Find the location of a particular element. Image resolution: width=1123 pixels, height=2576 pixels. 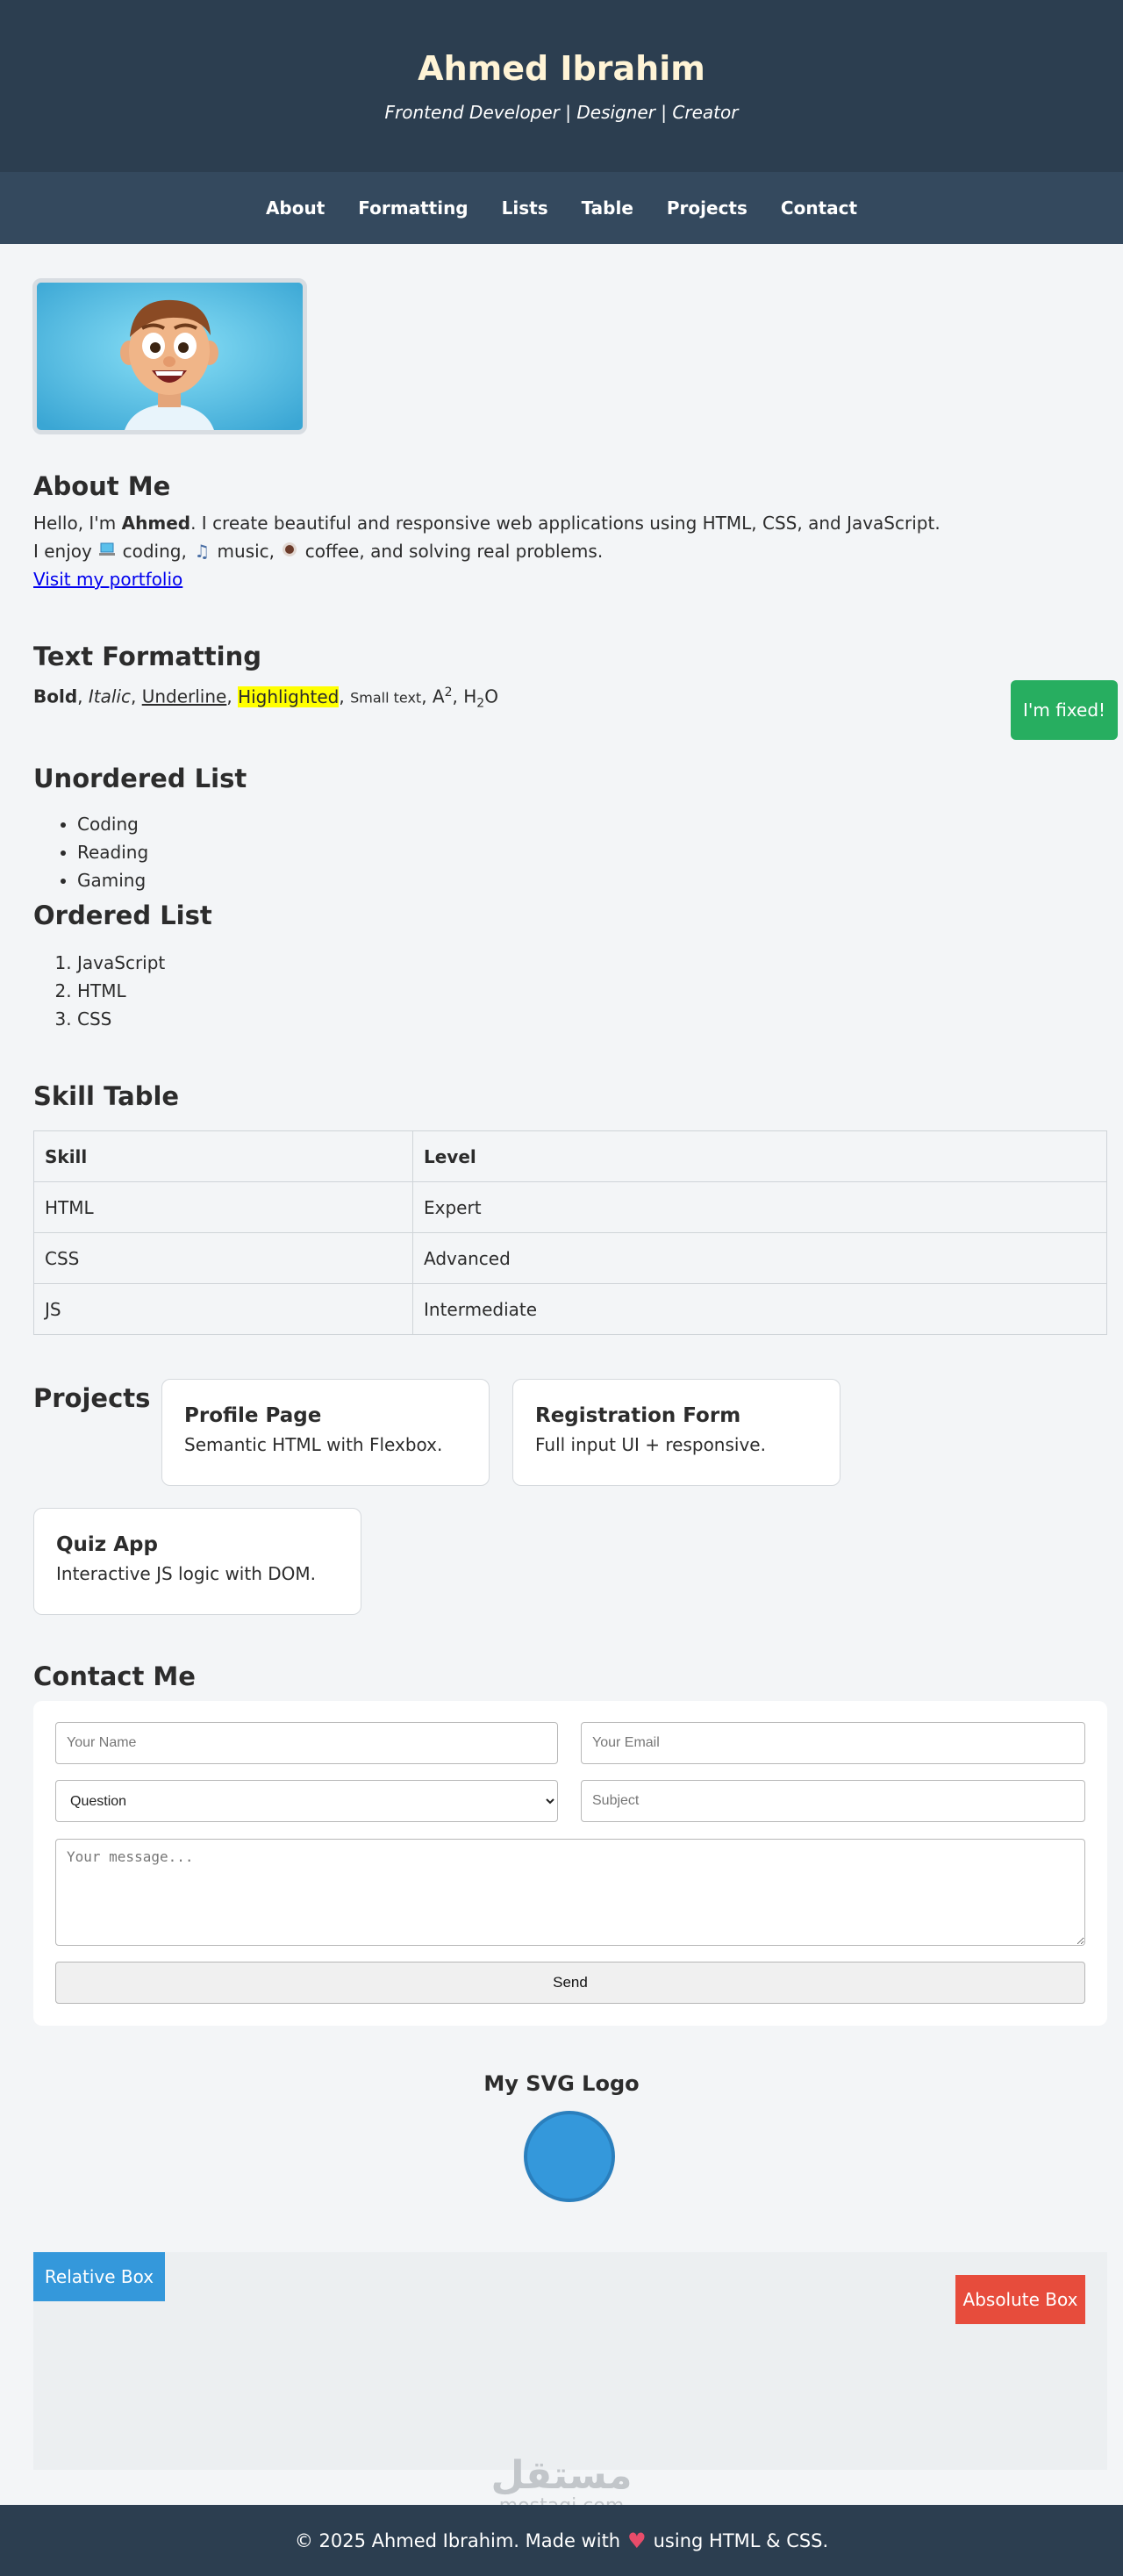

project-title: Registration Form is located at coordinates (638, 1415).